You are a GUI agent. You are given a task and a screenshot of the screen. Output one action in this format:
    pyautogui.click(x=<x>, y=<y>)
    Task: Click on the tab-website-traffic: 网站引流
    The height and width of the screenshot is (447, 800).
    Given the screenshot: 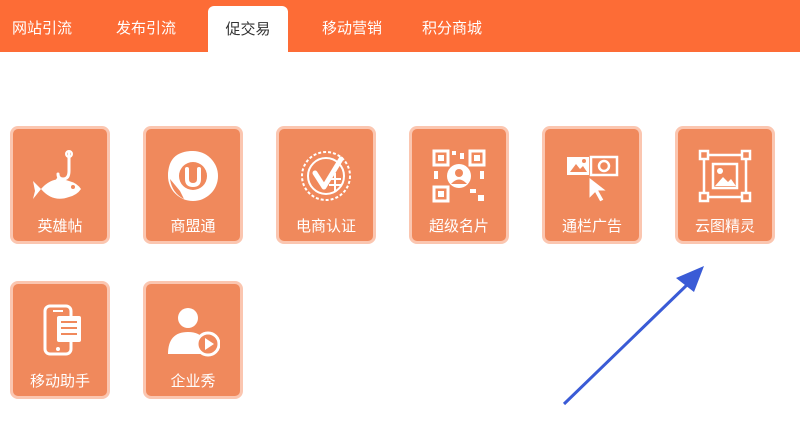 What is the action you would take?
    pyautogui.click(x=42, y=26)
    